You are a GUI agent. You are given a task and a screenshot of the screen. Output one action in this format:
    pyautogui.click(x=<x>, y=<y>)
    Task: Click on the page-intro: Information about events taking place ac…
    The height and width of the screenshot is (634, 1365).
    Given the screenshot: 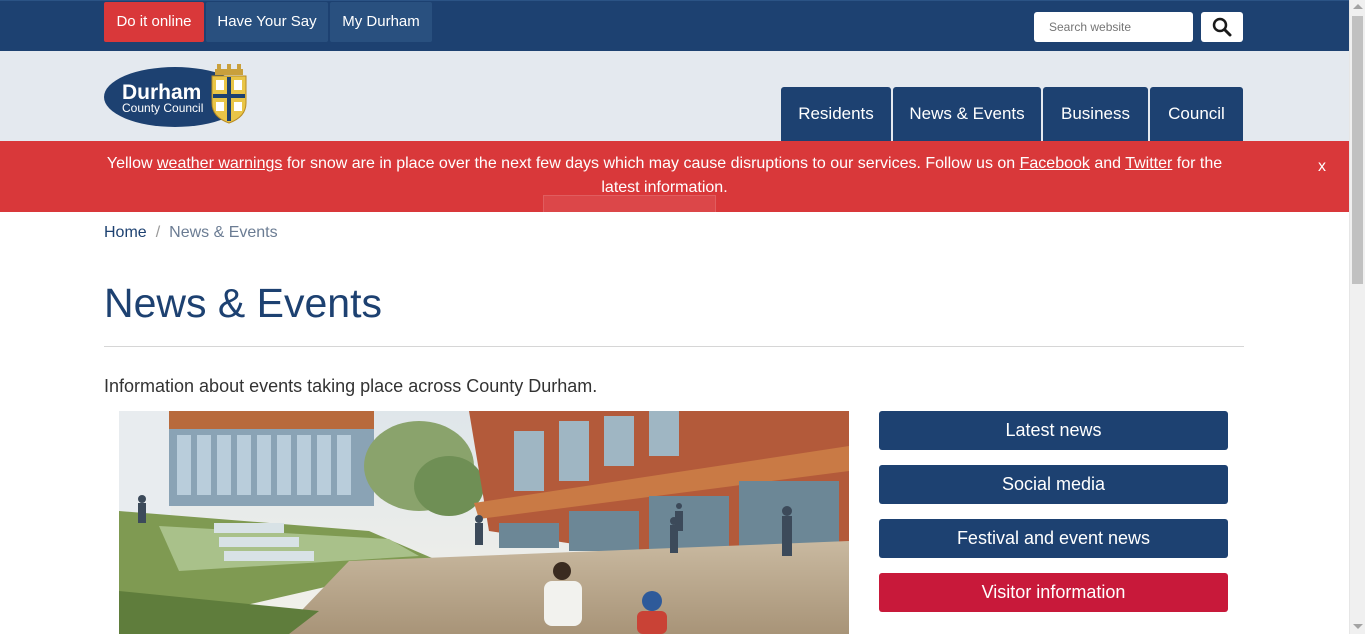 What is the action you would take?
    pyautogui.click(x=351, y=386)
    